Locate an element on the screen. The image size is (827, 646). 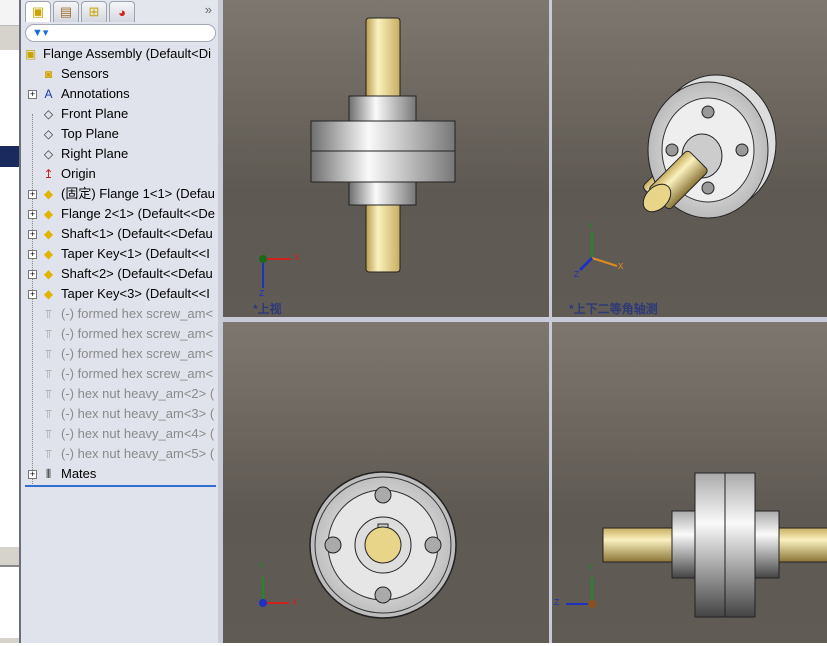
tree-item: + ◆ (固定) Flange 1<1> (Defau is located at coordinates (118, 194).